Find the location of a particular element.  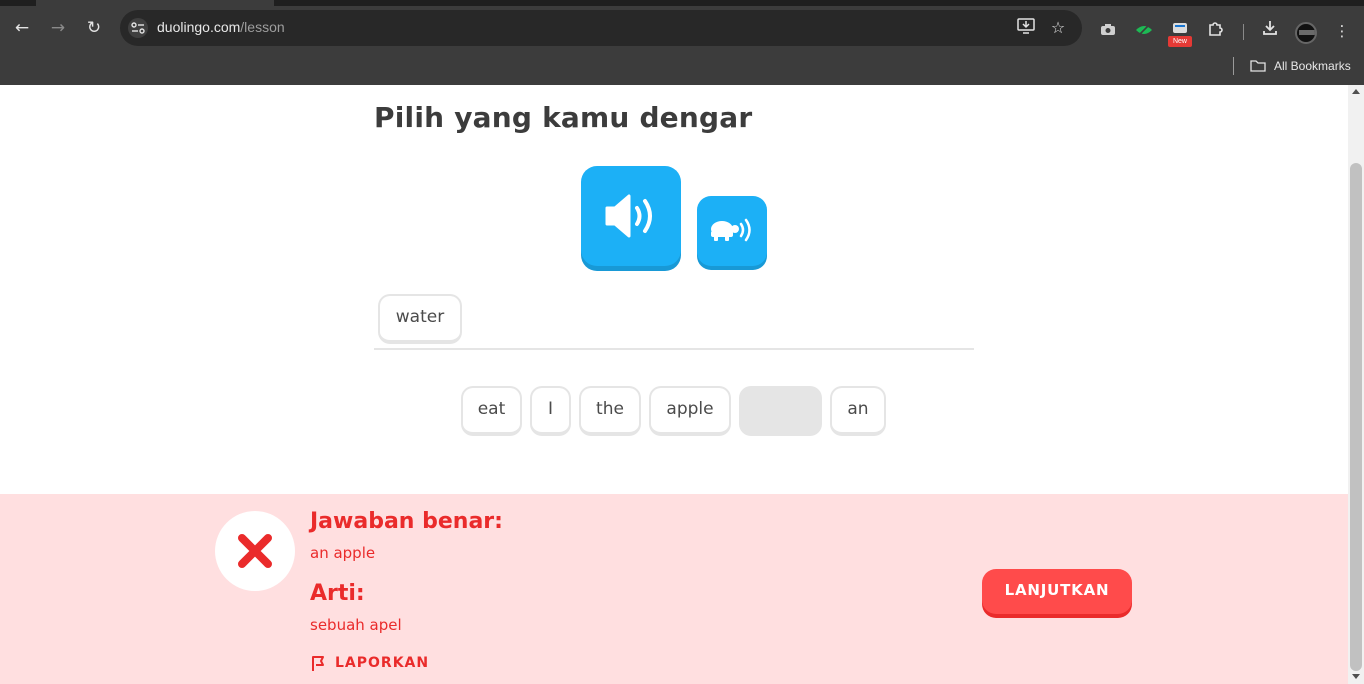

url-path: /lesson is located at coordinates (262, 27).